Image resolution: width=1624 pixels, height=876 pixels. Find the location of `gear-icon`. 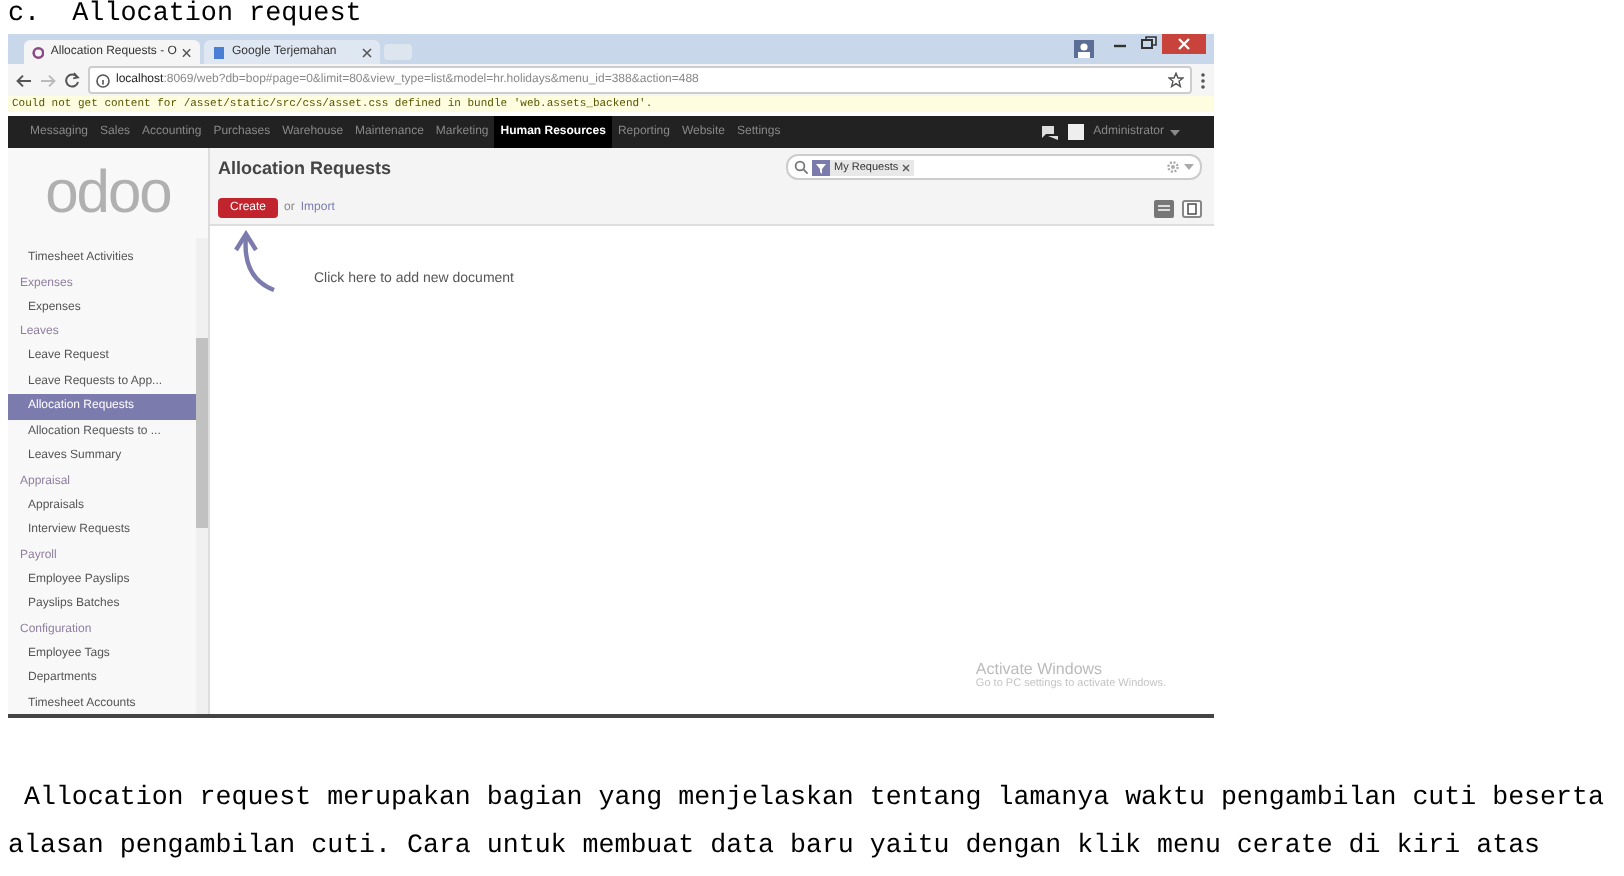

gear-icon is located at coordinates (1173, 167).